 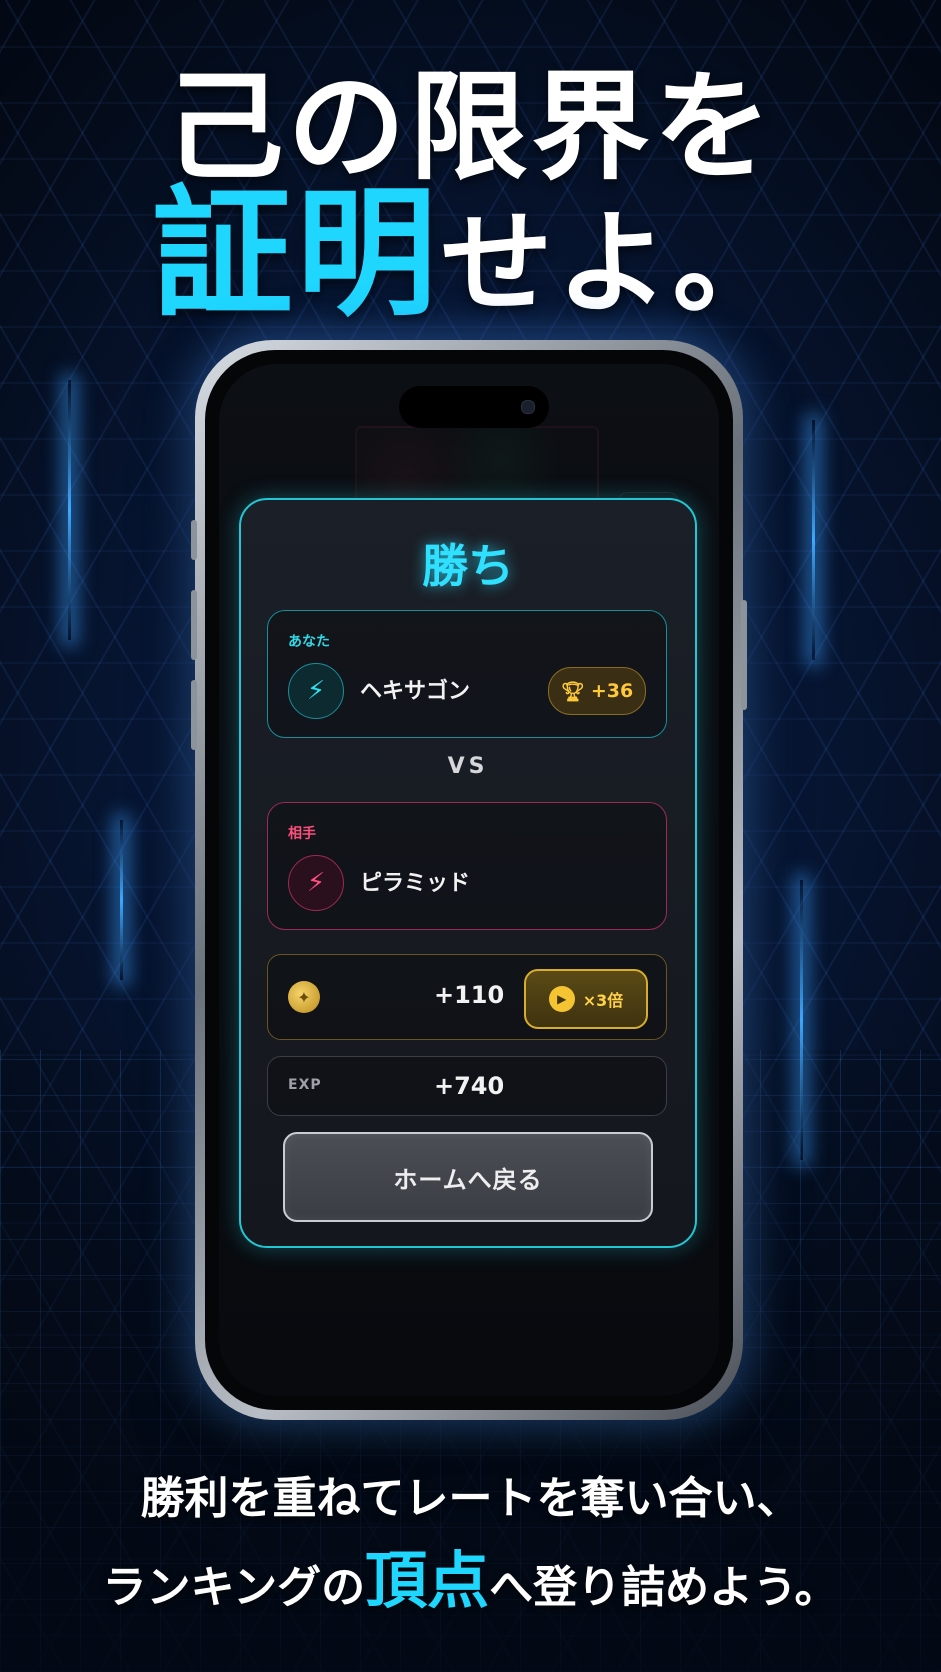 What do you see at coordinates (427, 1580) in the screenshot?
I see `footer-accent: 頂点` at bounding box center [427, 1580].